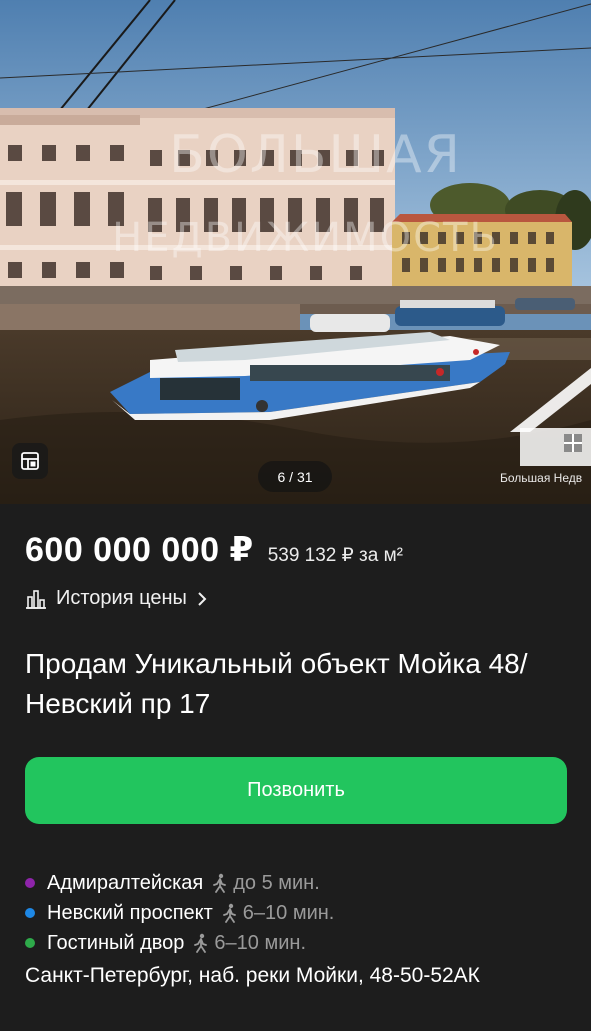 This screenshot has height=1031, width=591. Describe the element at coordinates (541, 478) in the screenshot. I see `corner-logo-text: Большая Недв` at that location.